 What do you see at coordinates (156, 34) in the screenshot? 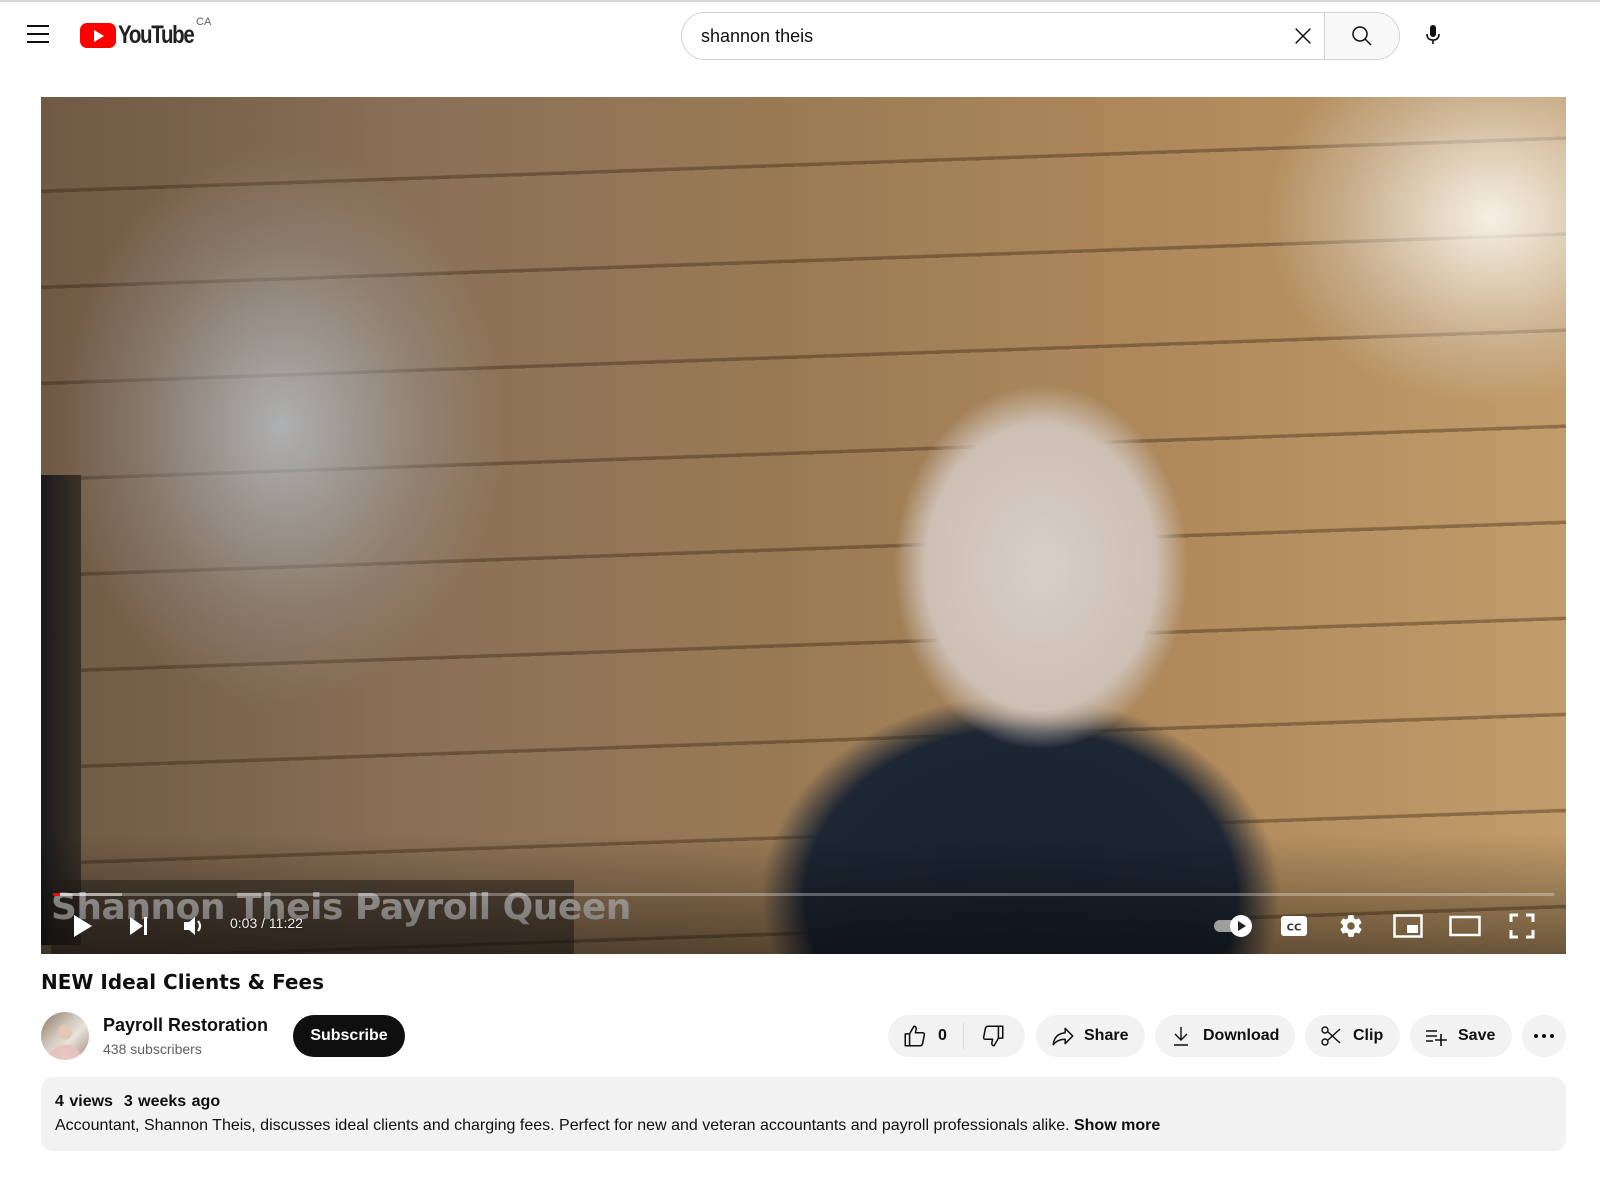
I see `logo-text: YouTube` at bounding box center [156, 34].